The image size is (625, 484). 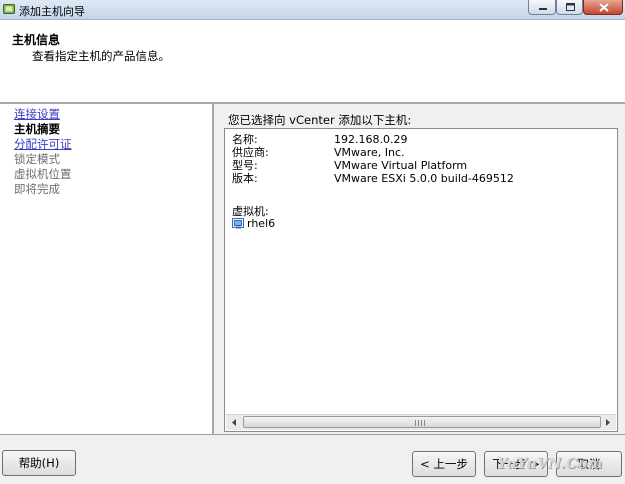 I want to click on wizard-footer: 帮助(H) < 上一步 下一步 > 取消, so click(x=312, y=459).